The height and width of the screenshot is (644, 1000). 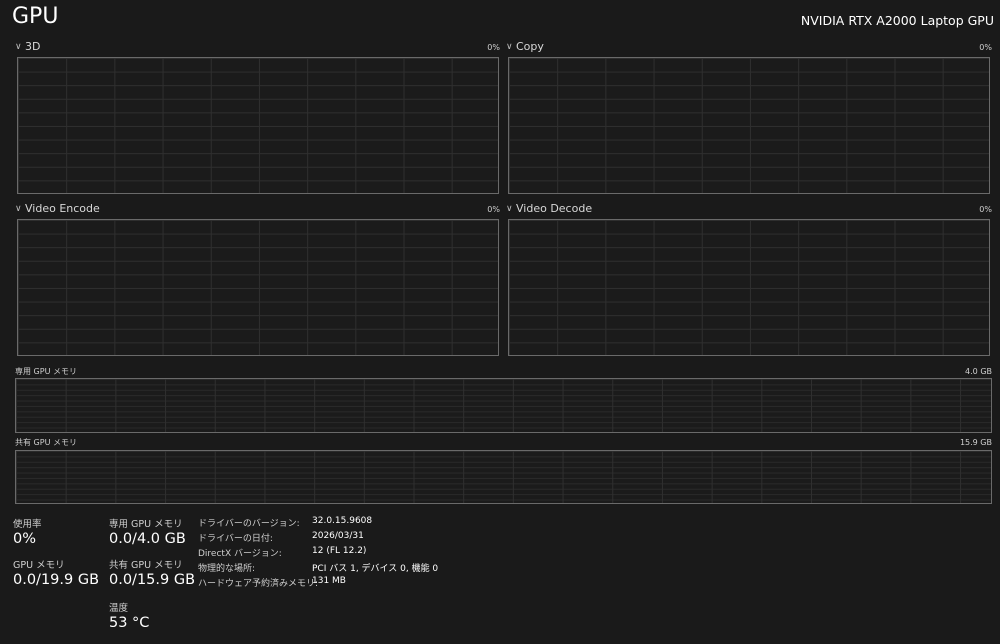 I want to click on engine-name: Video Decode, so click(x=554, y=208).